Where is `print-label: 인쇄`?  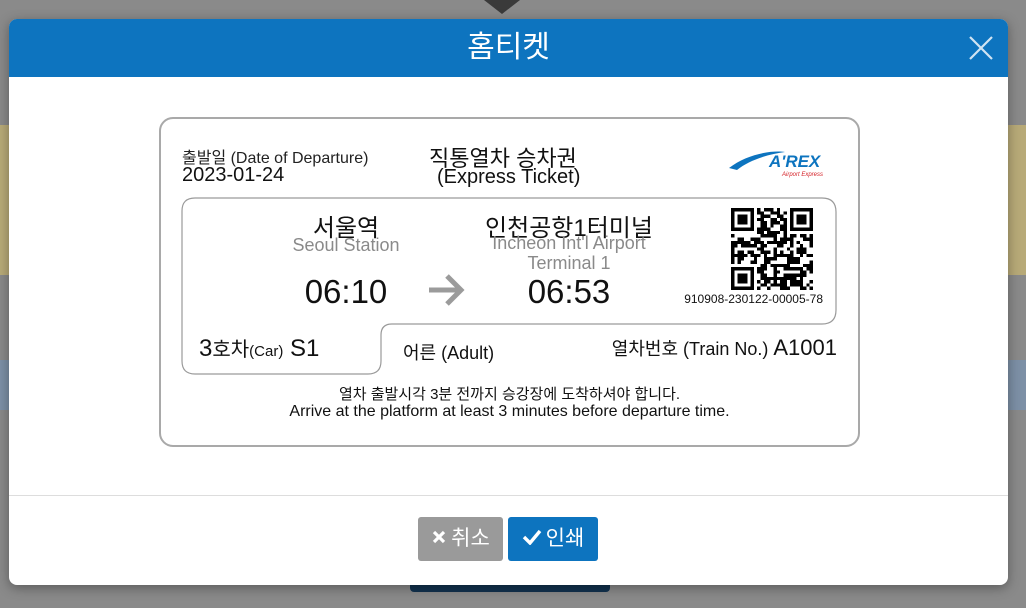 print-label: 인쇄 is located at coordinates (565, 538).